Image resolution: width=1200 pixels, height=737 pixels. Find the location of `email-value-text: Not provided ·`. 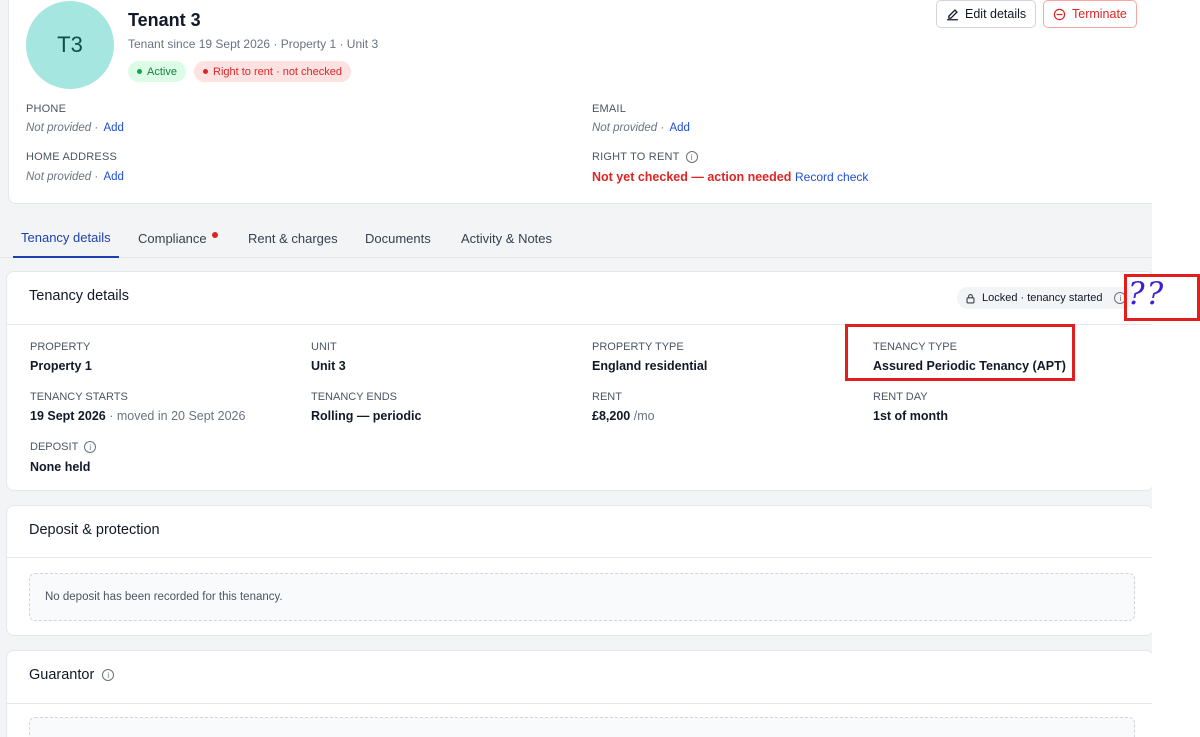

email-value-text: Not provided · is located at coordinates (628, 128).